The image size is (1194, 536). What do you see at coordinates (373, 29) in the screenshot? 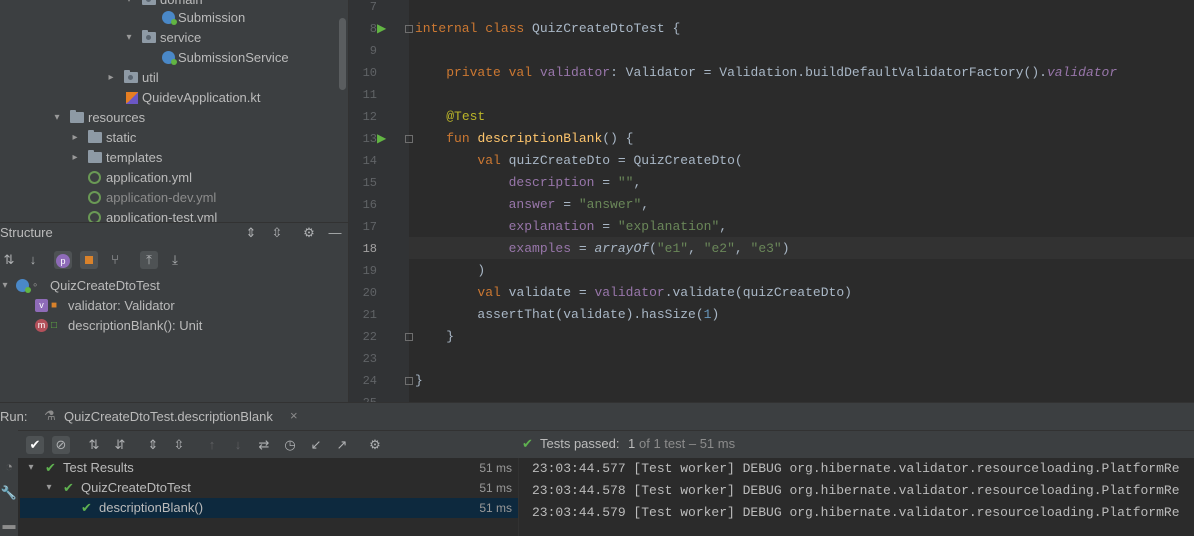
I see `line-number: 8` at bounding box center [373, 29].